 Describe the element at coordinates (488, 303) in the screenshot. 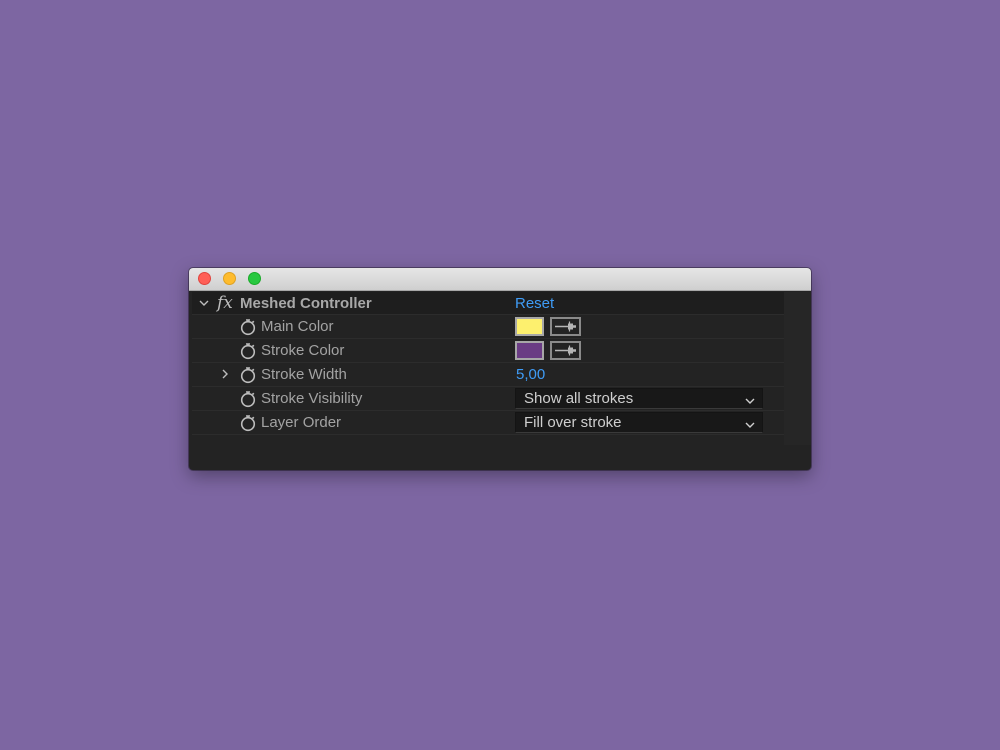

I see `effect-header-row: fx Meshed Controller Reset` at that location.